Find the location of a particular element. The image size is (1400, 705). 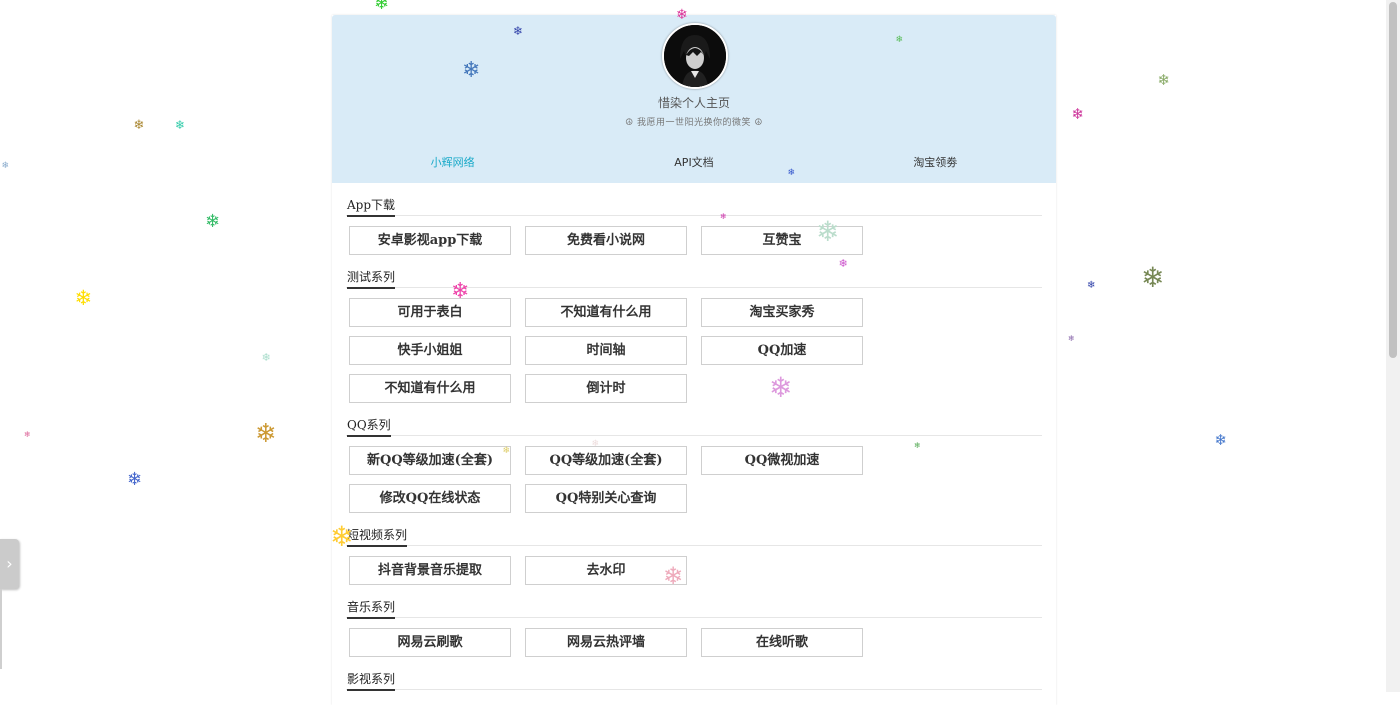

link-button: 倒计时 is located at coordinates (606, 388).